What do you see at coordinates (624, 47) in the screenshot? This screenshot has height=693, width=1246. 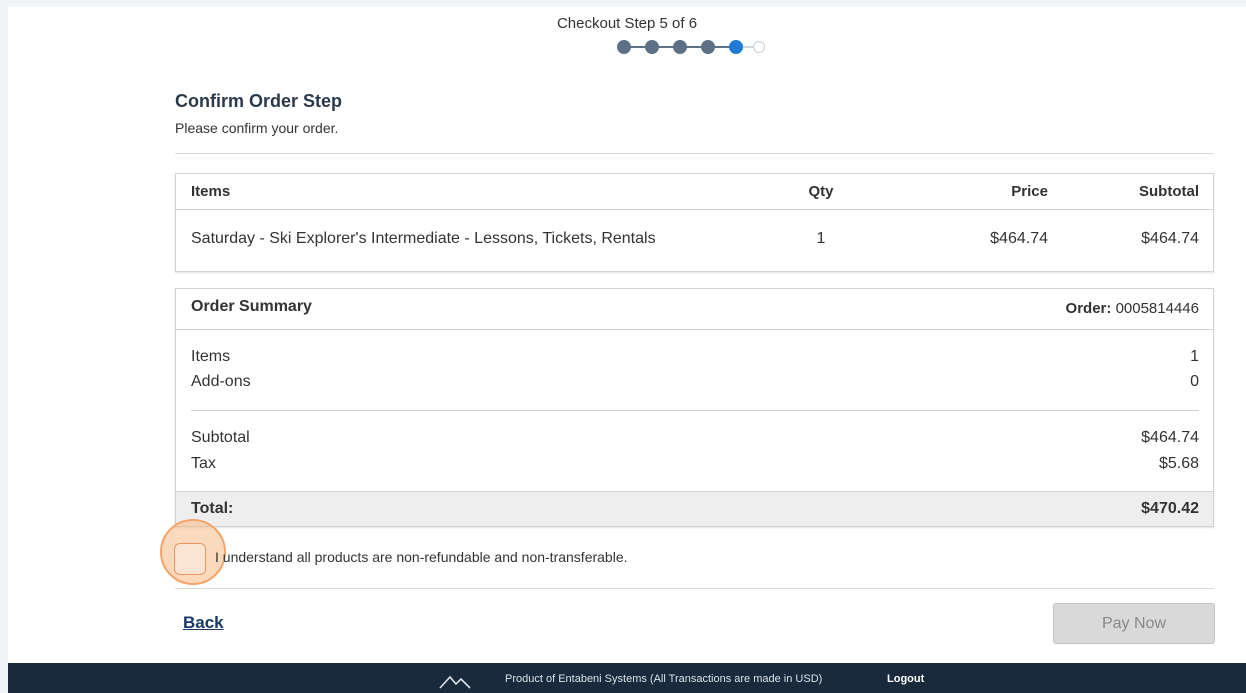 I see `step-1-dot` at bounding box center [624, 47].